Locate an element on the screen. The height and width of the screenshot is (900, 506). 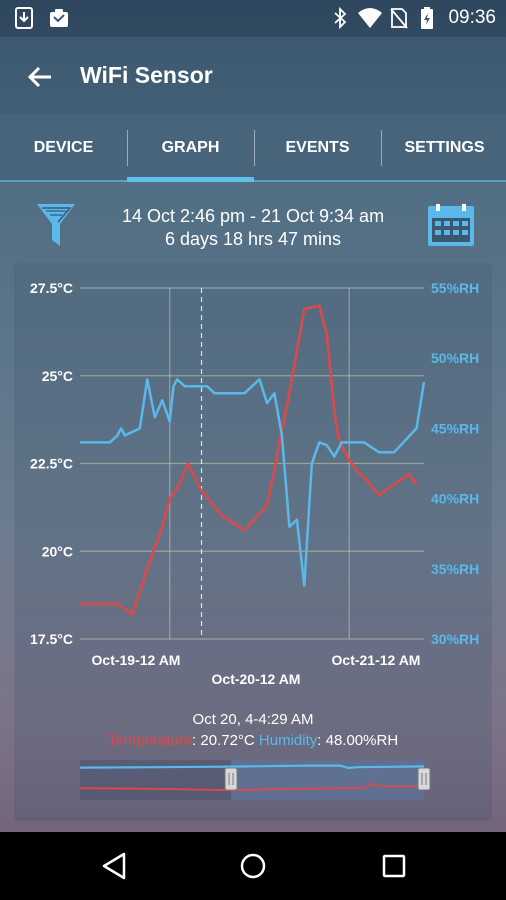
nav-recents-button is located at coordinates (394, 866).